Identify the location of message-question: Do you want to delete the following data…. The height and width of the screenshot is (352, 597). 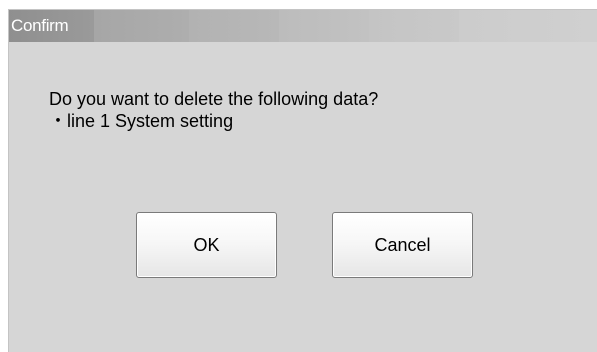
(214, 99).